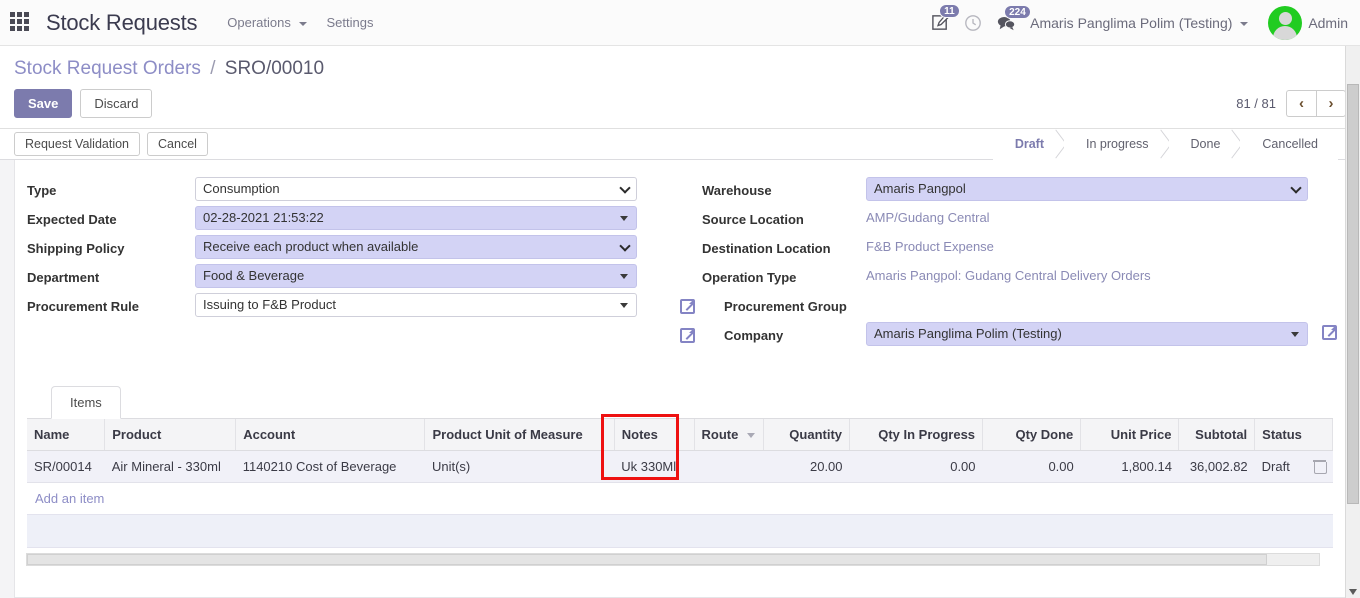  I want to click on messages-button: 224, so click(1013, 18).